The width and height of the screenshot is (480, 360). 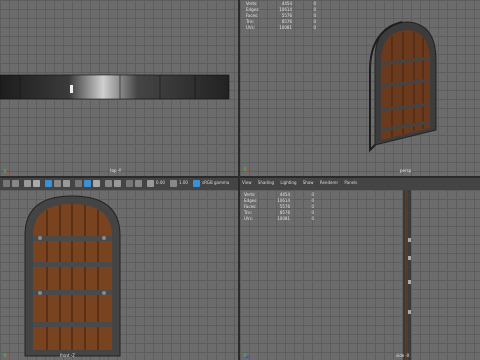 What do you see at coordinates (308, 182) in the screenshot?
I see `menu-show: Show` at bounding box center [308, 182].